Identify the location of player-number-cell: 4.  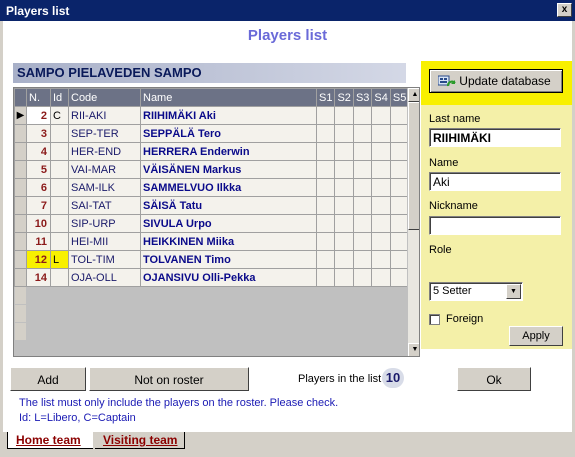
(38, 151).